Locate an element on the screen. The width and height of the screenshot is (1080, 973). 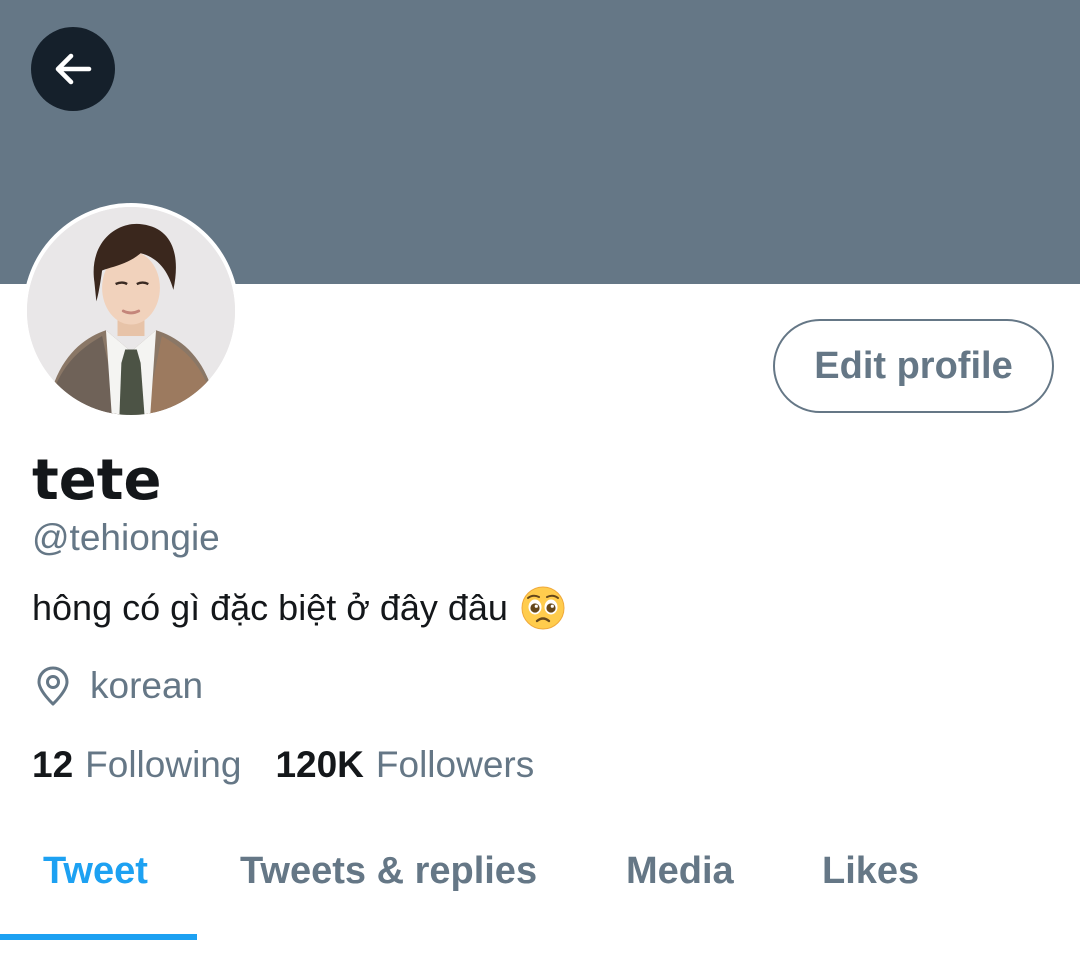
location-text: korean is located at coordinates (147, 685).